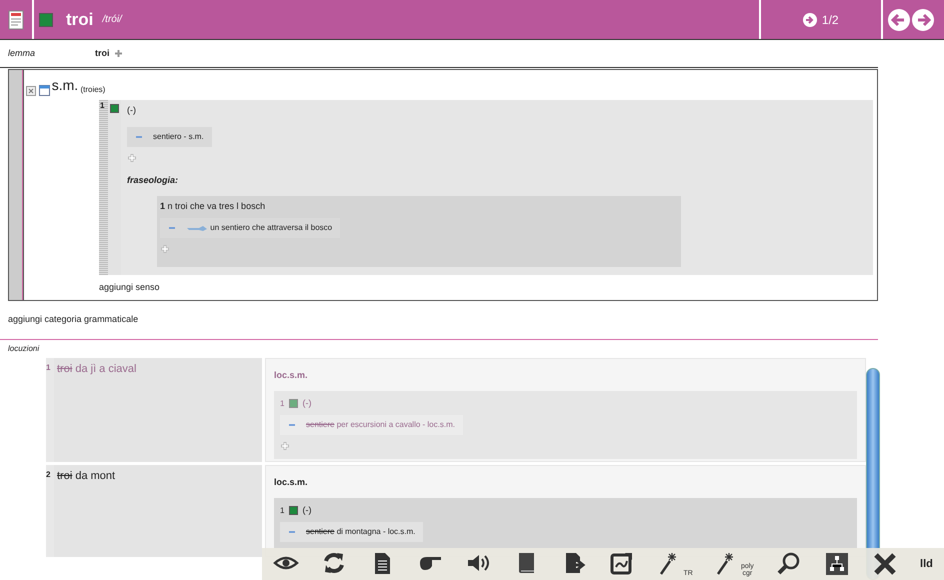  I want to click on translation-text: sentiero - s.m., so click(178, 136).